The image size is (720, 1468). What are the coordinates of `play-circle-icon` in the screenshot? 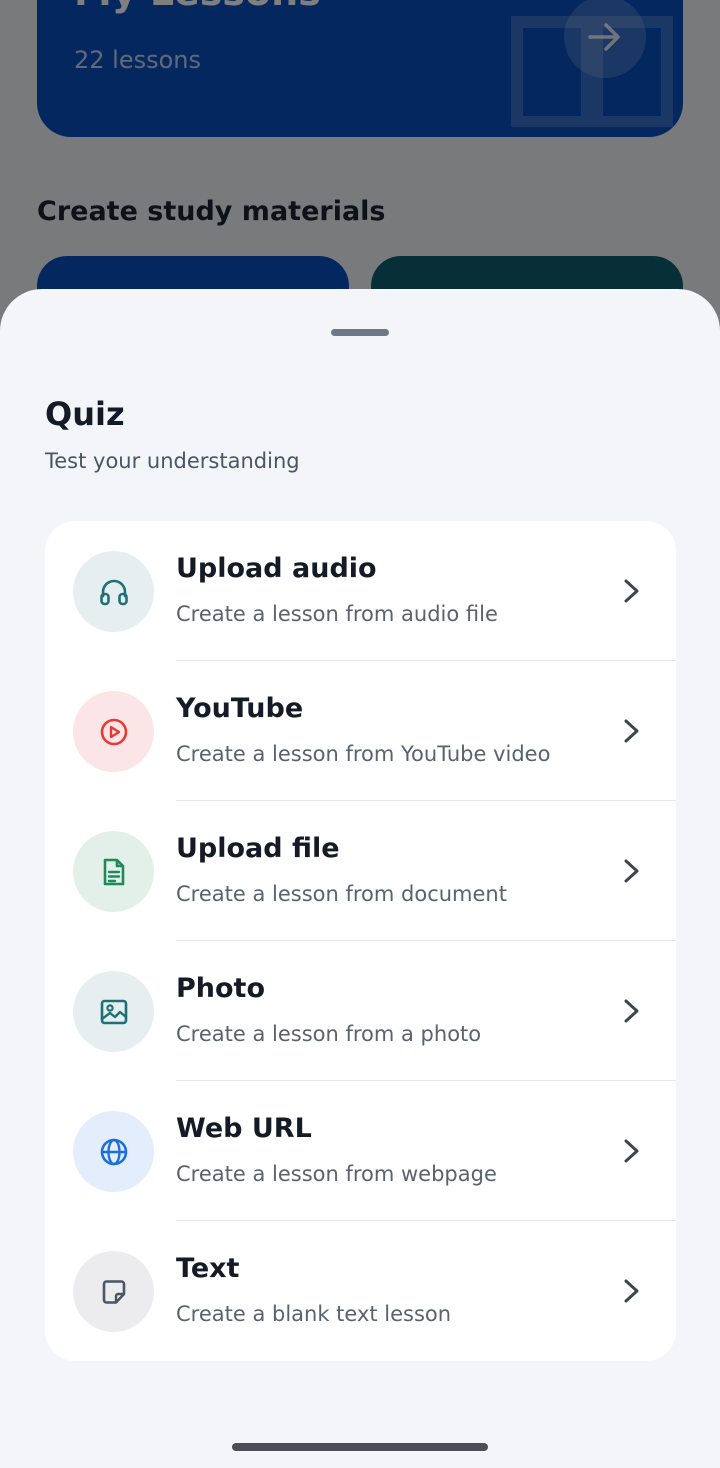 It's located at (113, 731).